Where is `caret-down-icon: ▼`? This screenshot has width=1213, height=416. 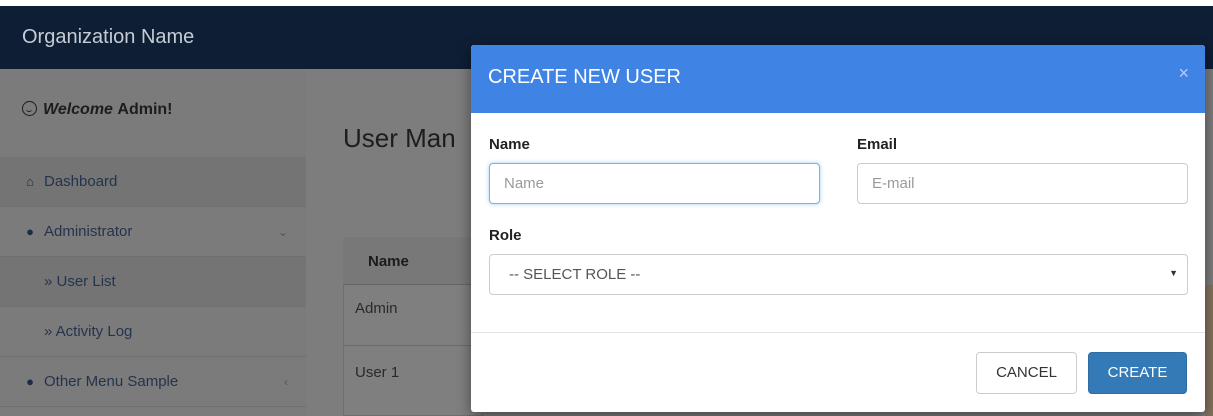
caret-down-icon: ▼ is located at coordinates (1173, 273).